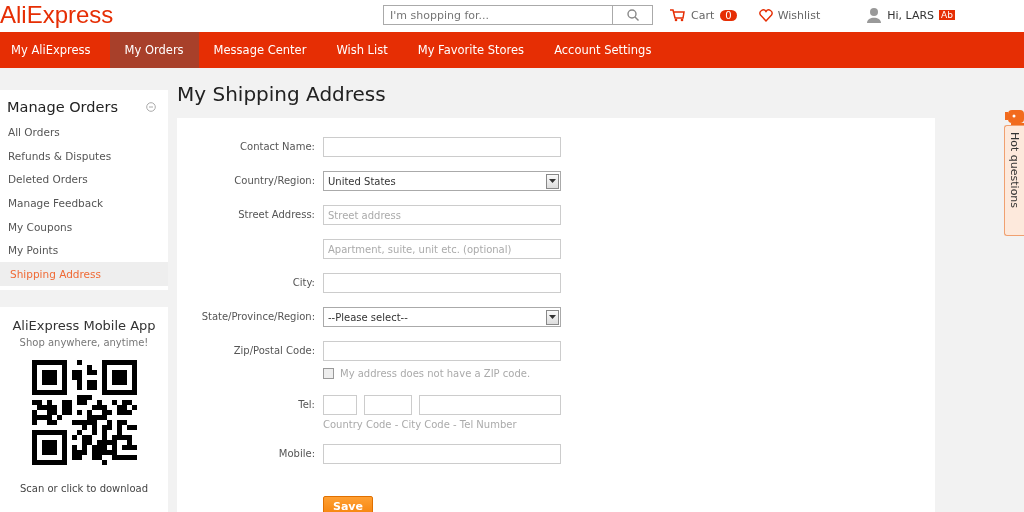 The height and width of the screenshot is (512, 1024). Describe the element at coordinates (420, 424) in the screenshot. I see `field-hint: Country Code - City Code - Tel Number` at that location.